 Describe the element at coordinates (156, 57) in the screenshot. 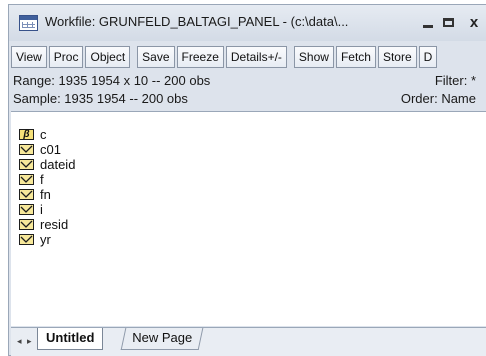

I see `save-button: Save` at that location.